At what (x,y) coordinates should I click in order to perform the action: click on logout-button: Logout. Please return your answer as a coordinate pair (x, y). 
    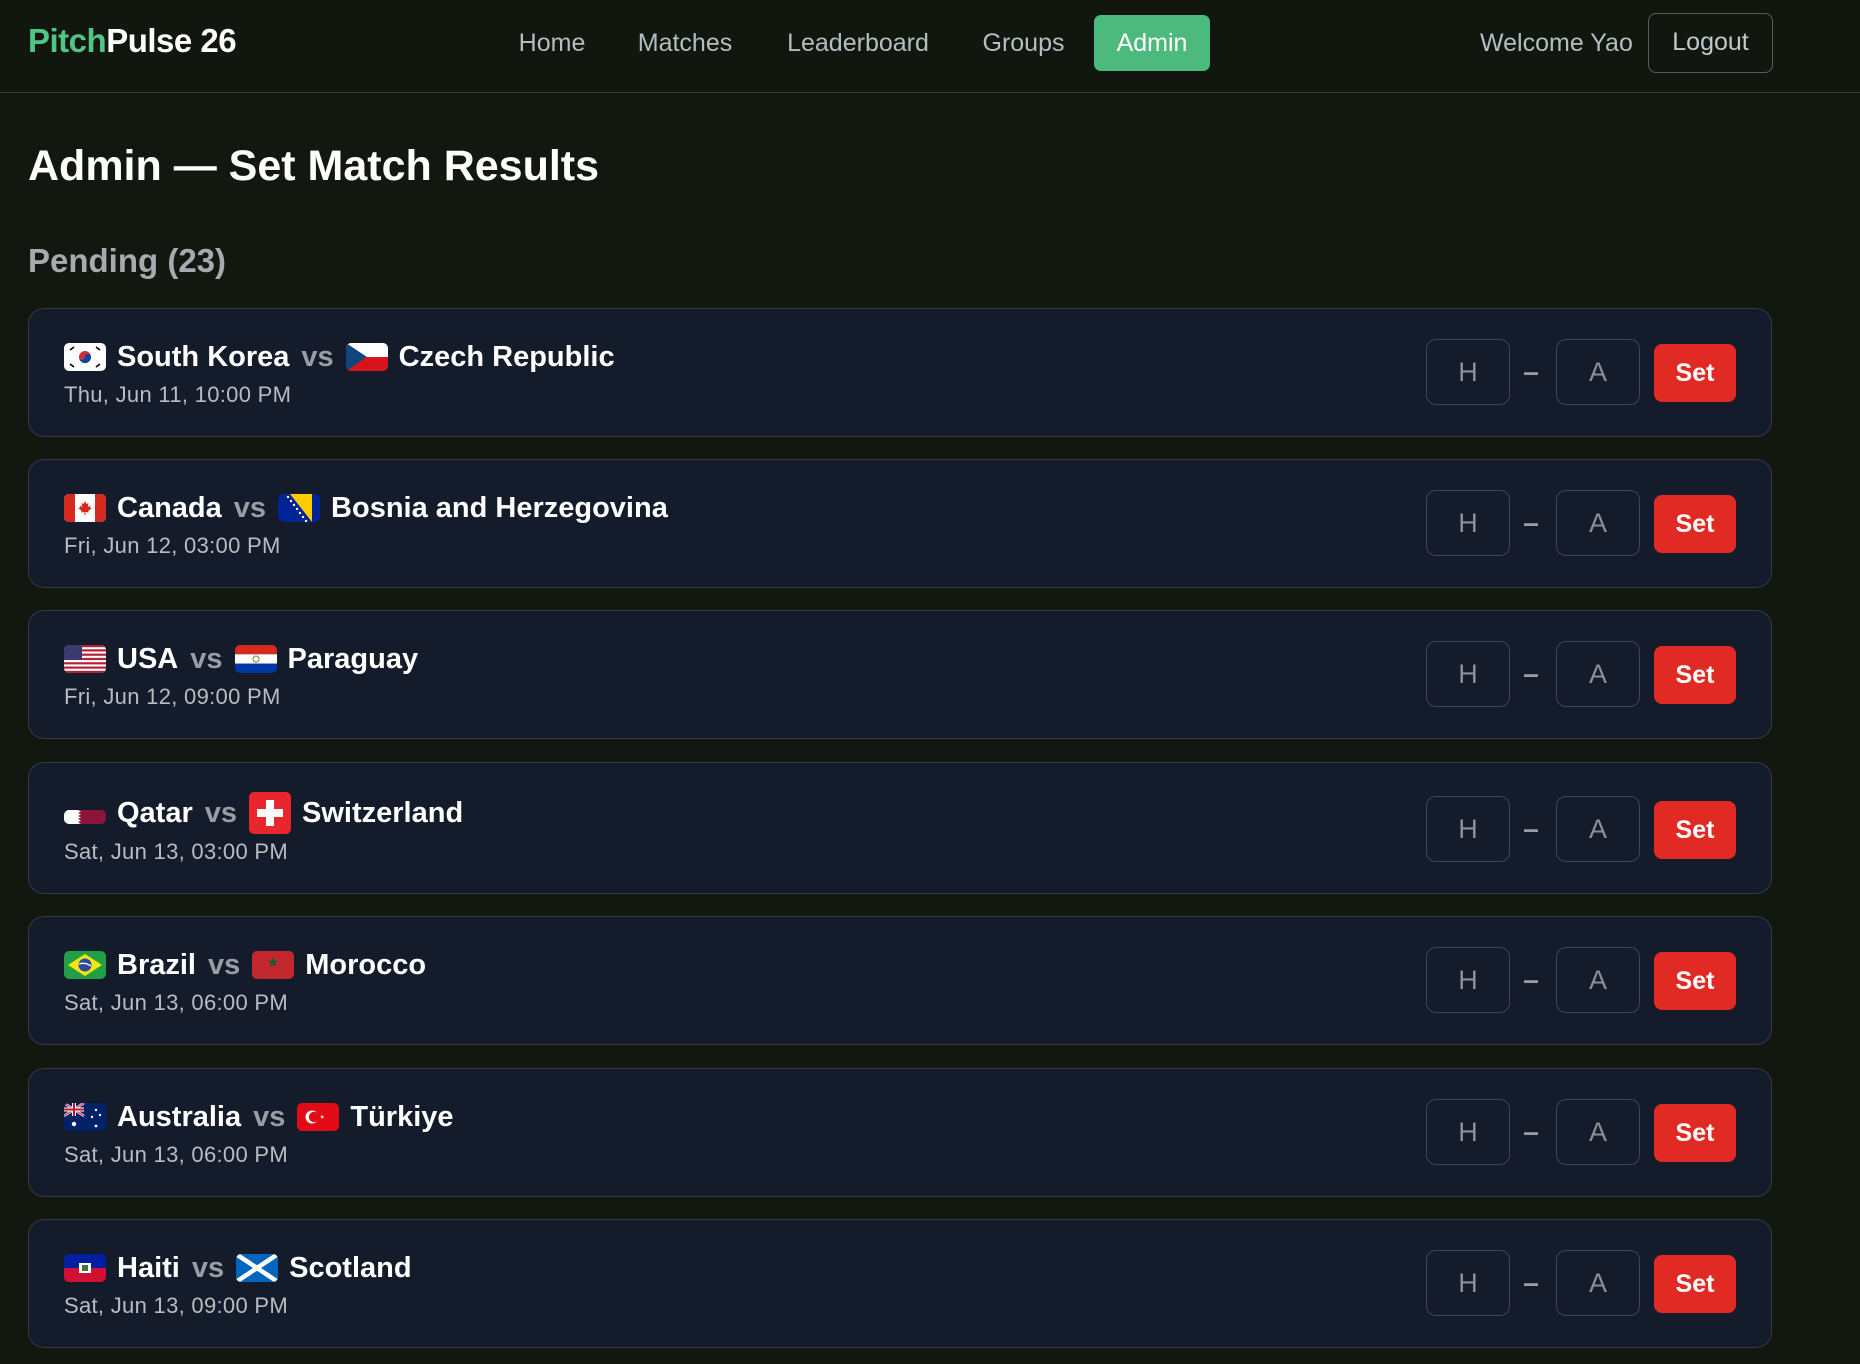
    Looking at the image, I should click on (1710, 43).